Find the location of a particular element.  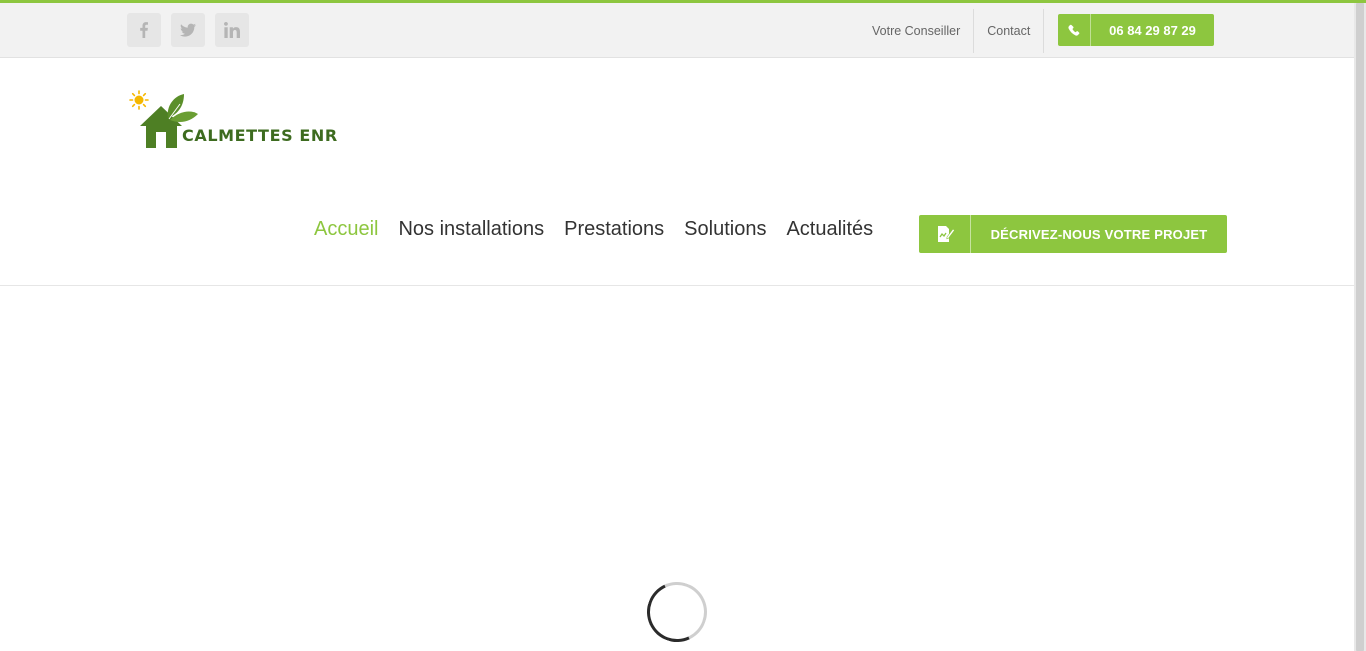

top-bar: Votre Conseiller Contact 06 84 29 87 29 is located at coordinates (677, 30).